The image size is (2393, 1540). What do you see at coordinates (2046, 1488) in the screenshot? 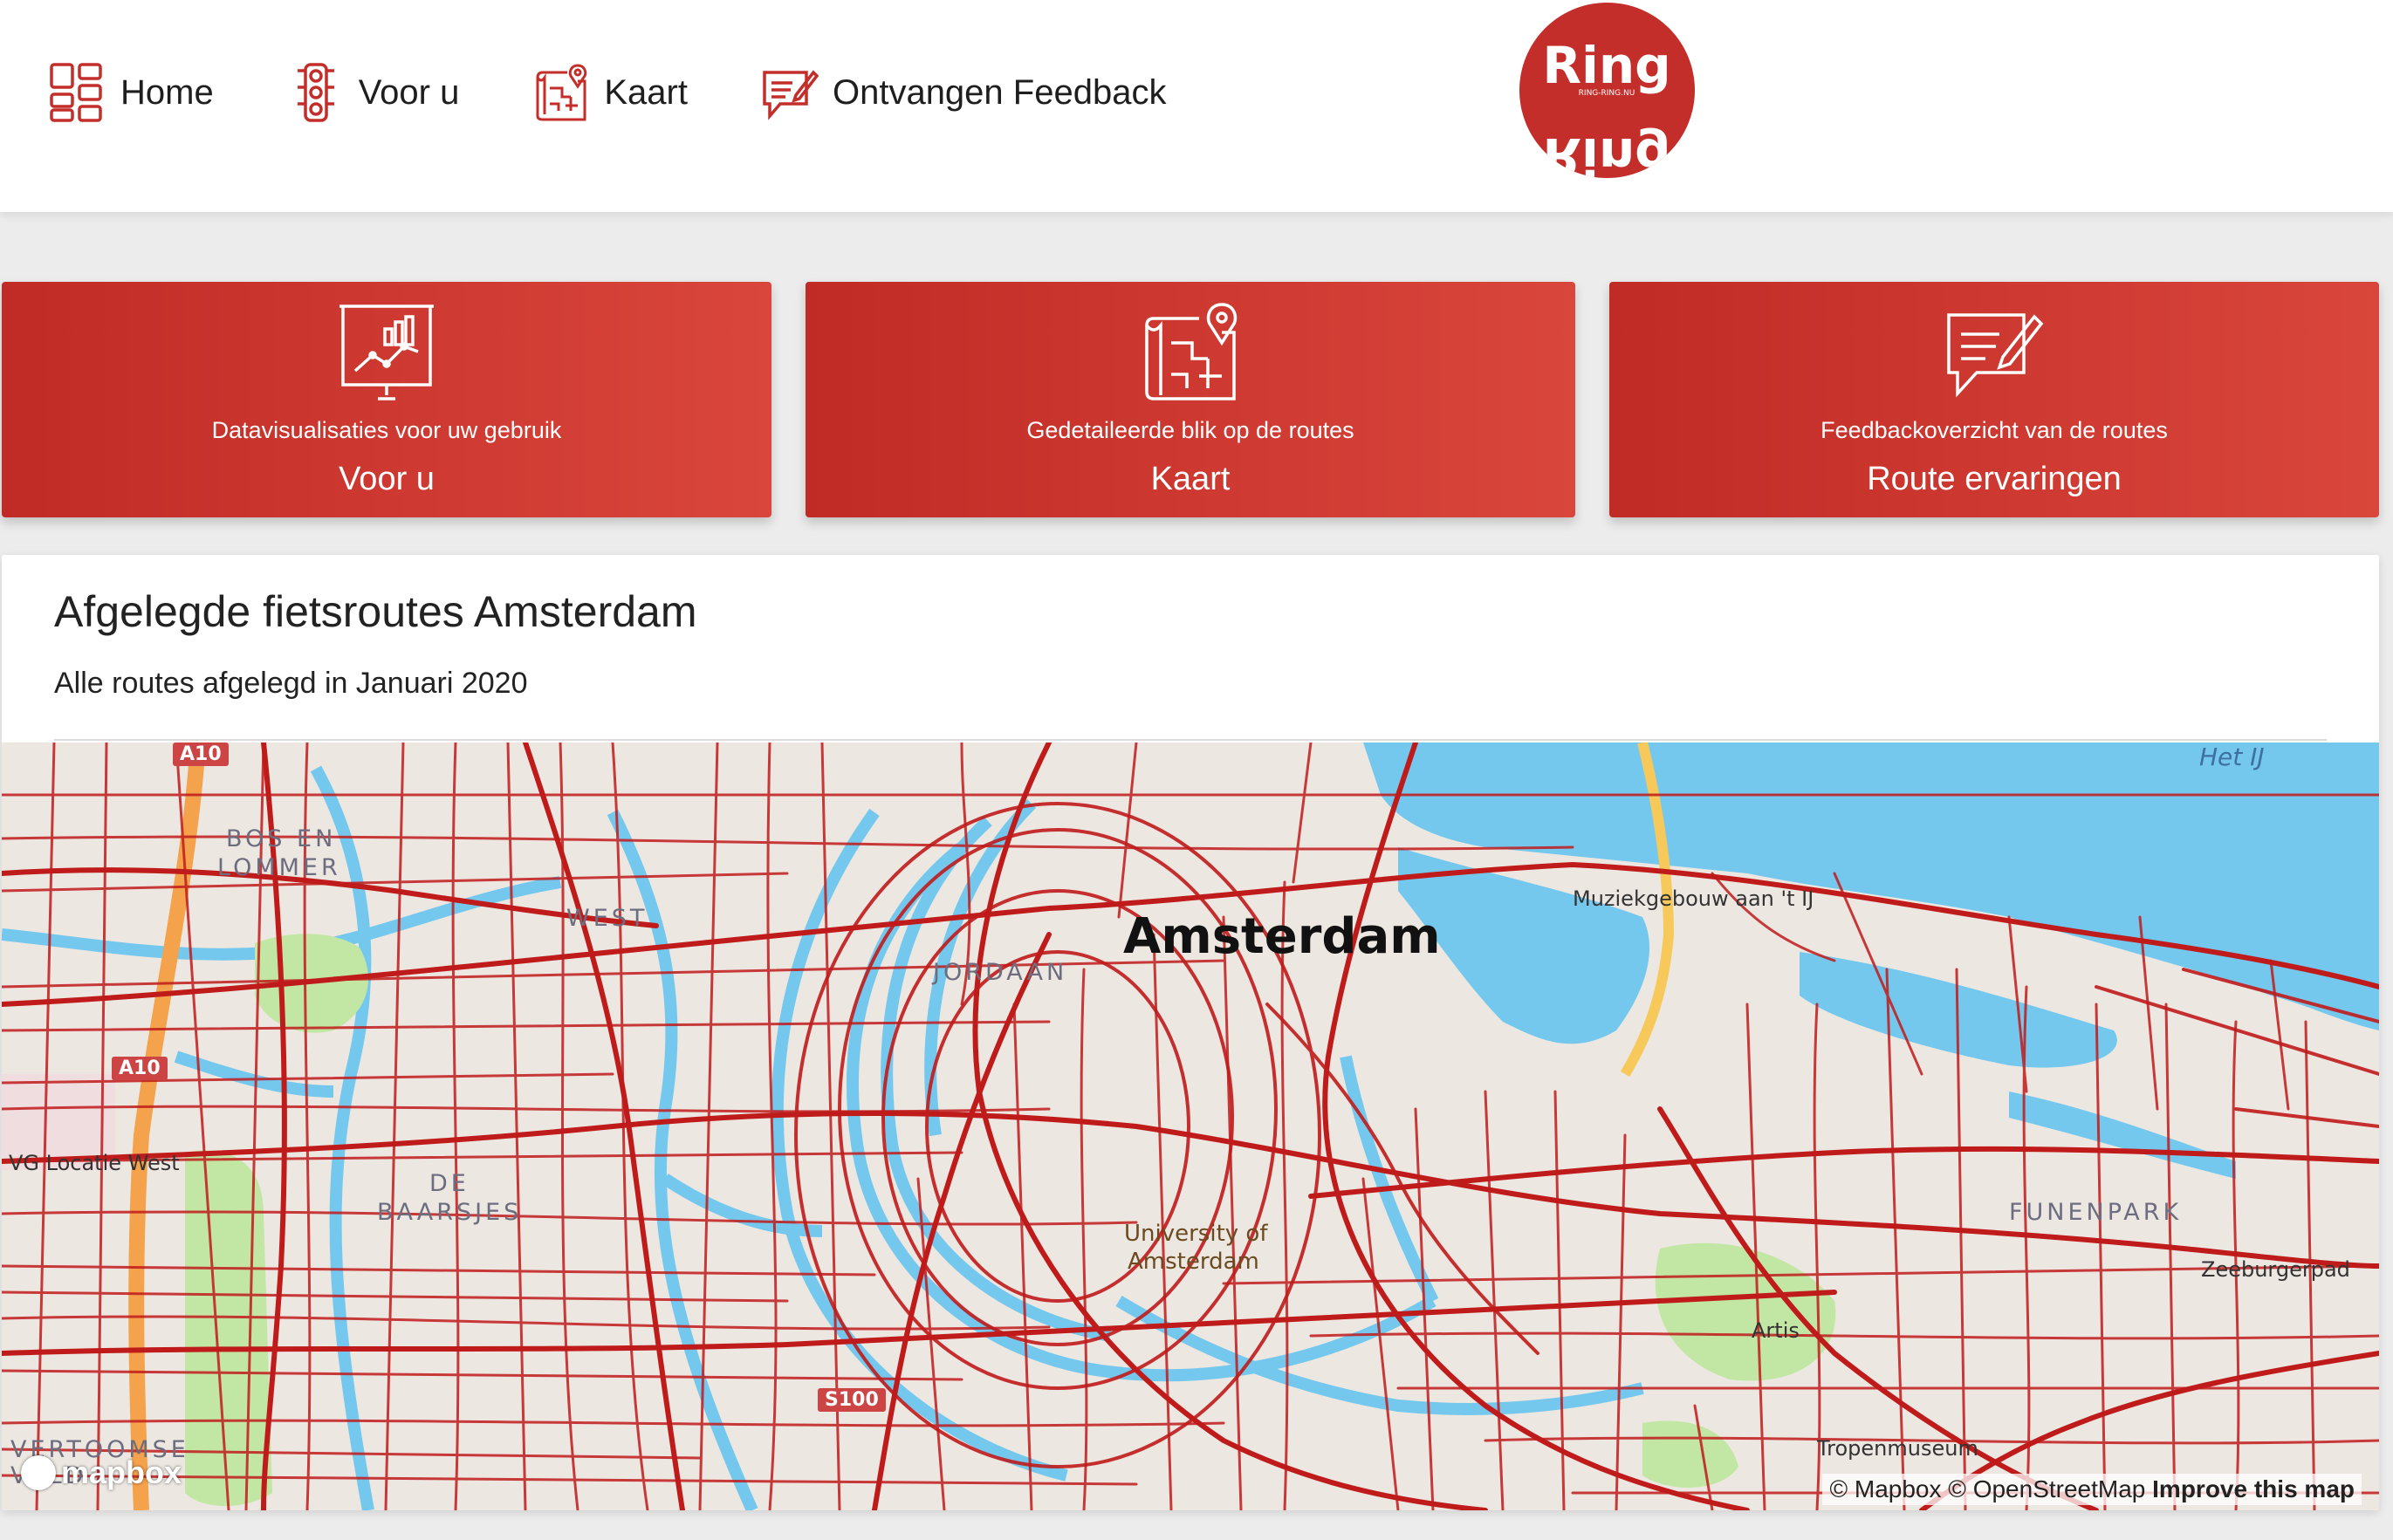
I see `attribution-osm-link: © OpenStreetMap` at bounding box center [2046, 1488].